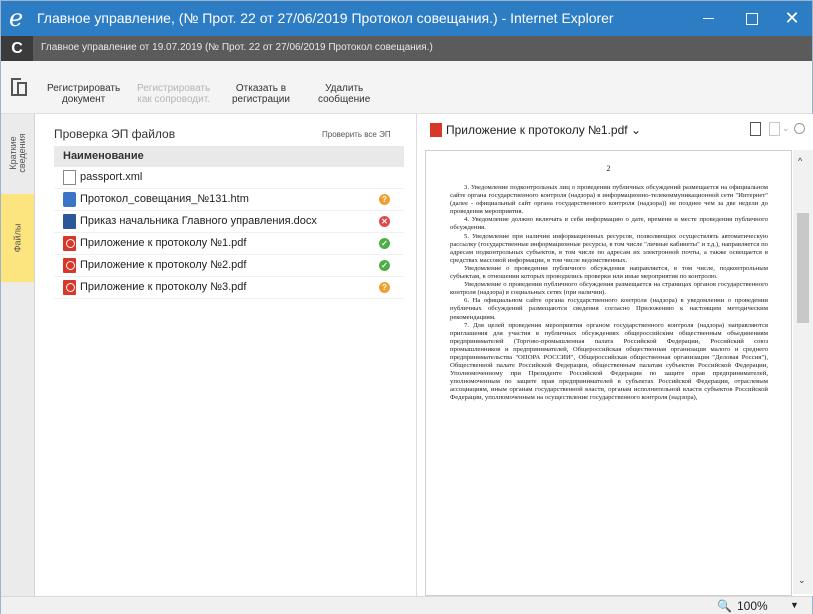 The image size is (813, 614). Describe the element at coordinates (802, 580) in the screenshot. I see `scroll-down-icon: ⌄` at that location.